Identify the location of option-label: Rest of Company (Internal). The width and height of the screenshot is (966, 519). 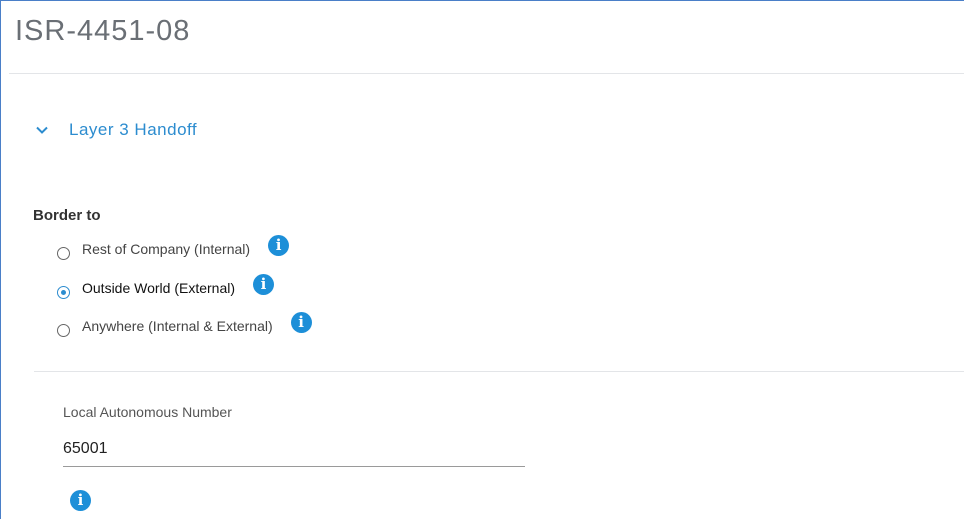
(166, 248).